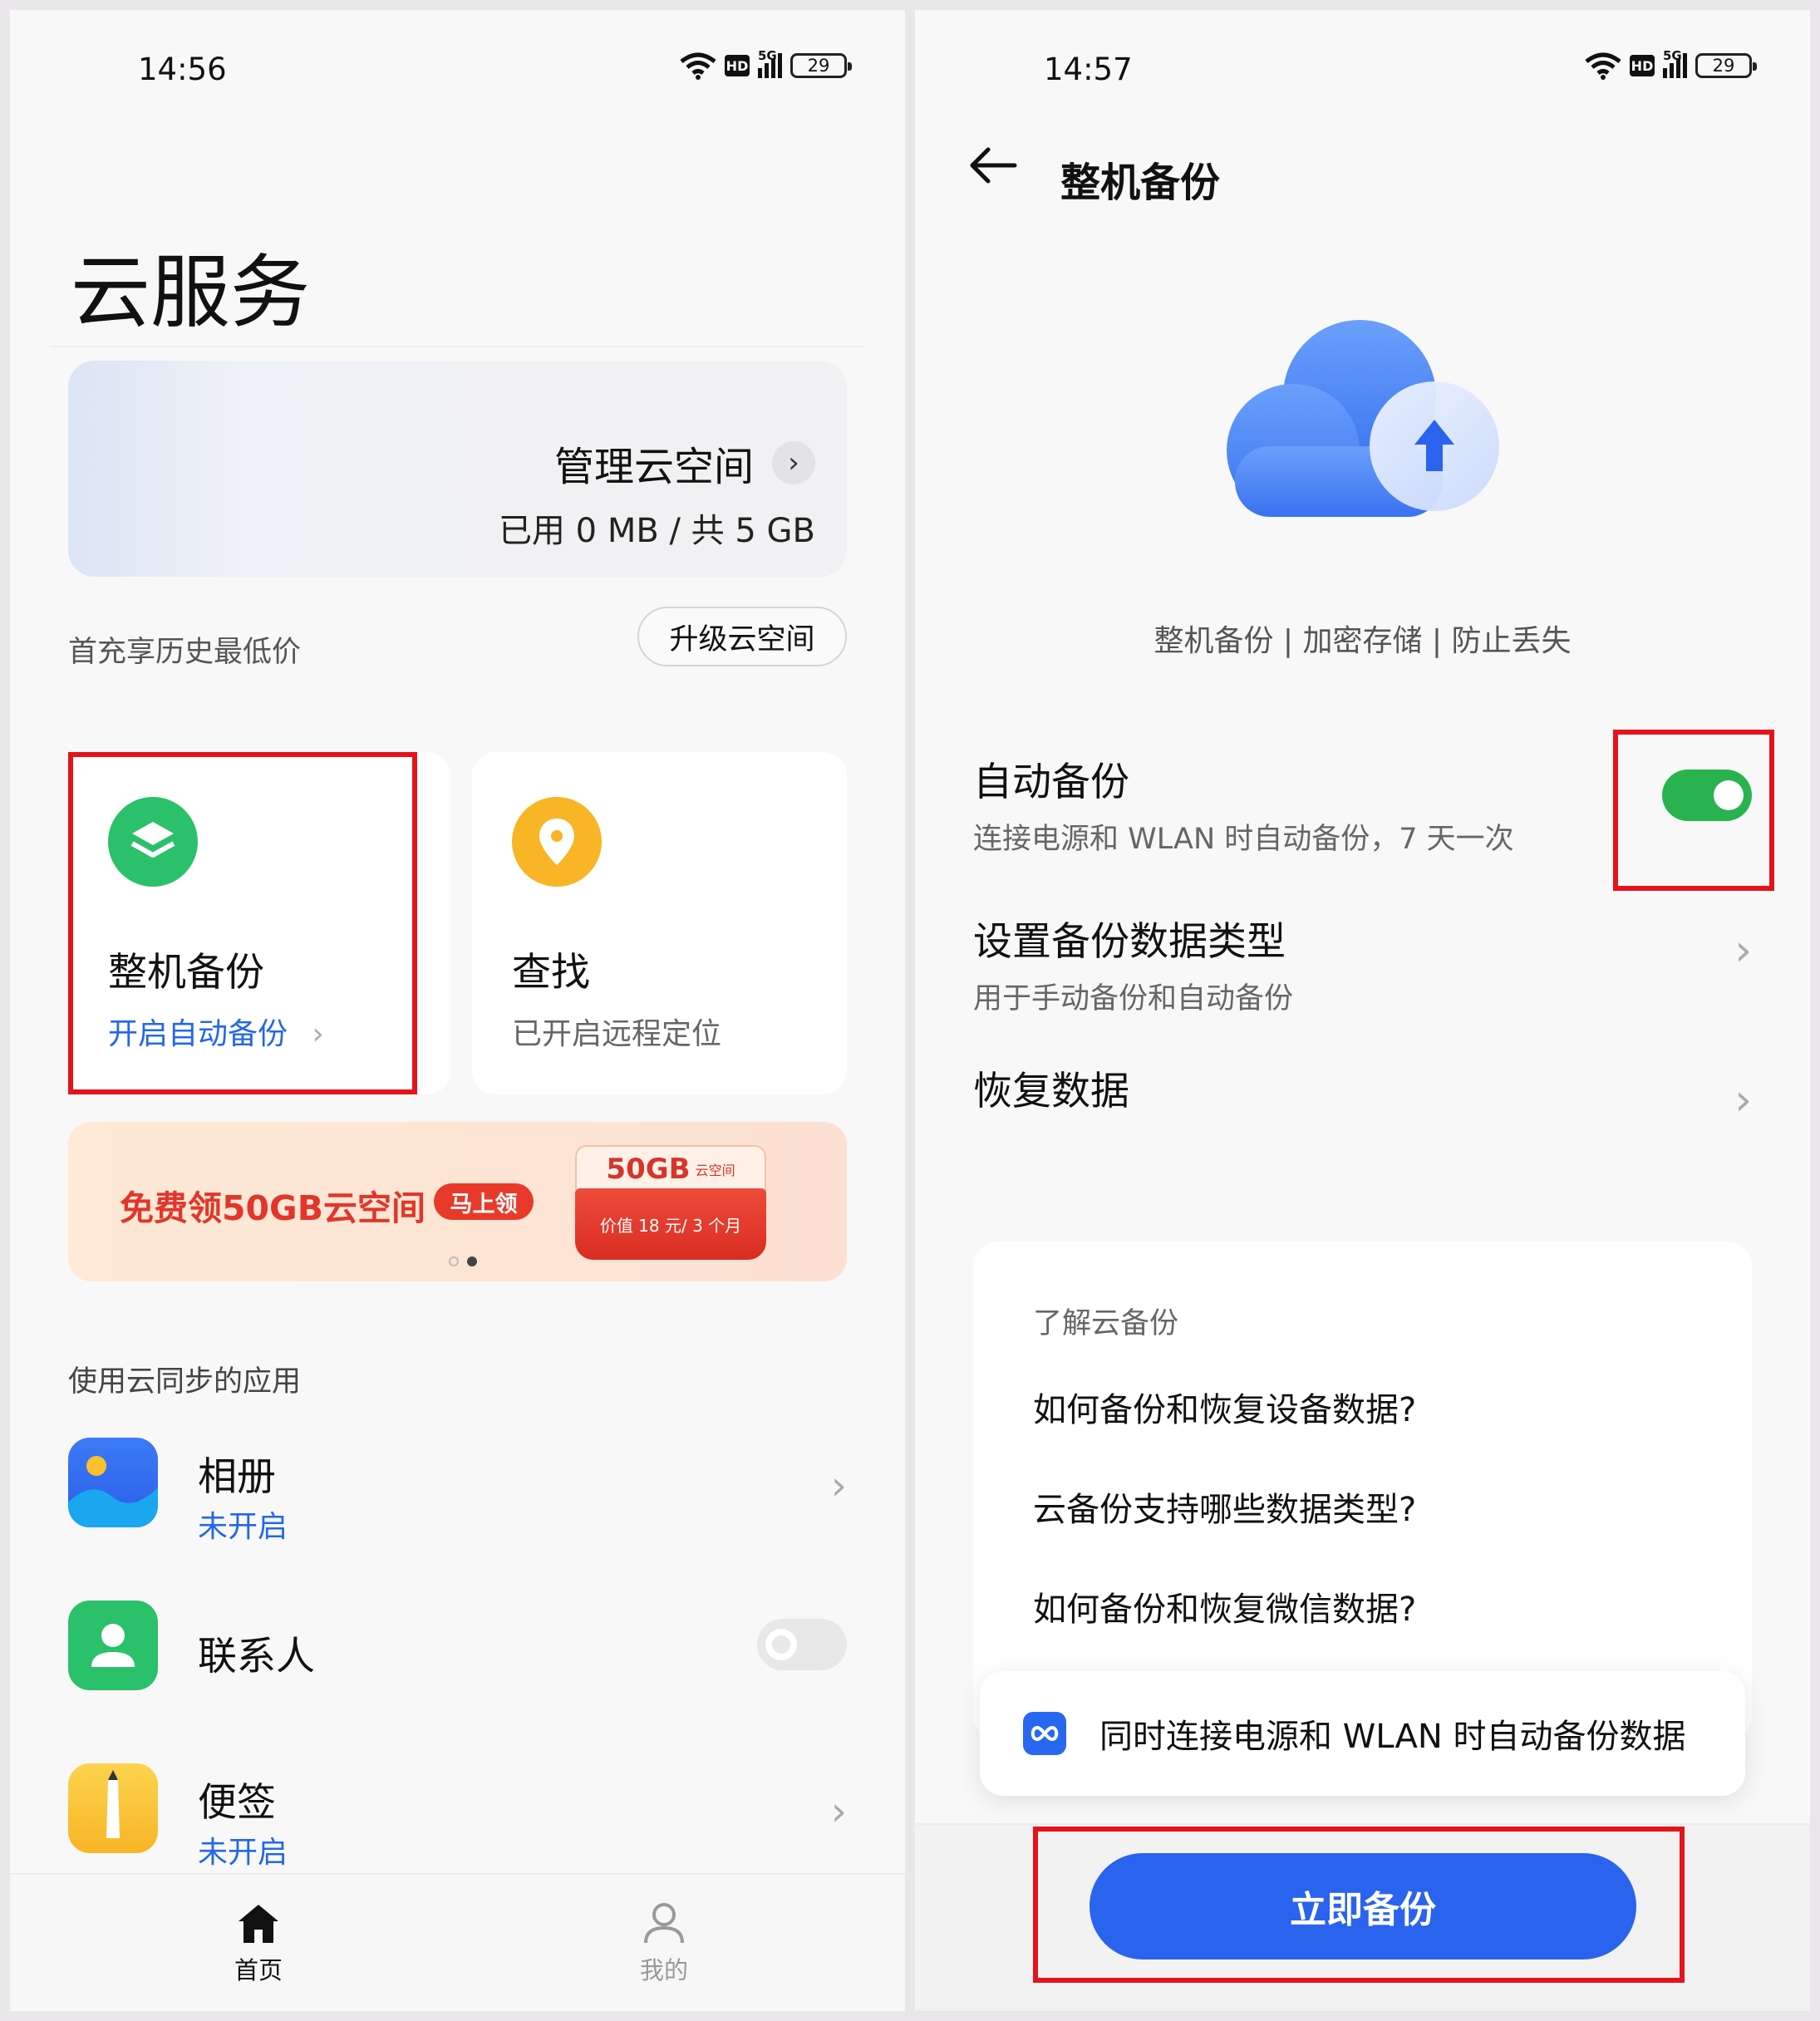  Describe the element at coordinates (1129, 942) in the screenshot. I see `setting-title: 设置备份数据类型` at that location.